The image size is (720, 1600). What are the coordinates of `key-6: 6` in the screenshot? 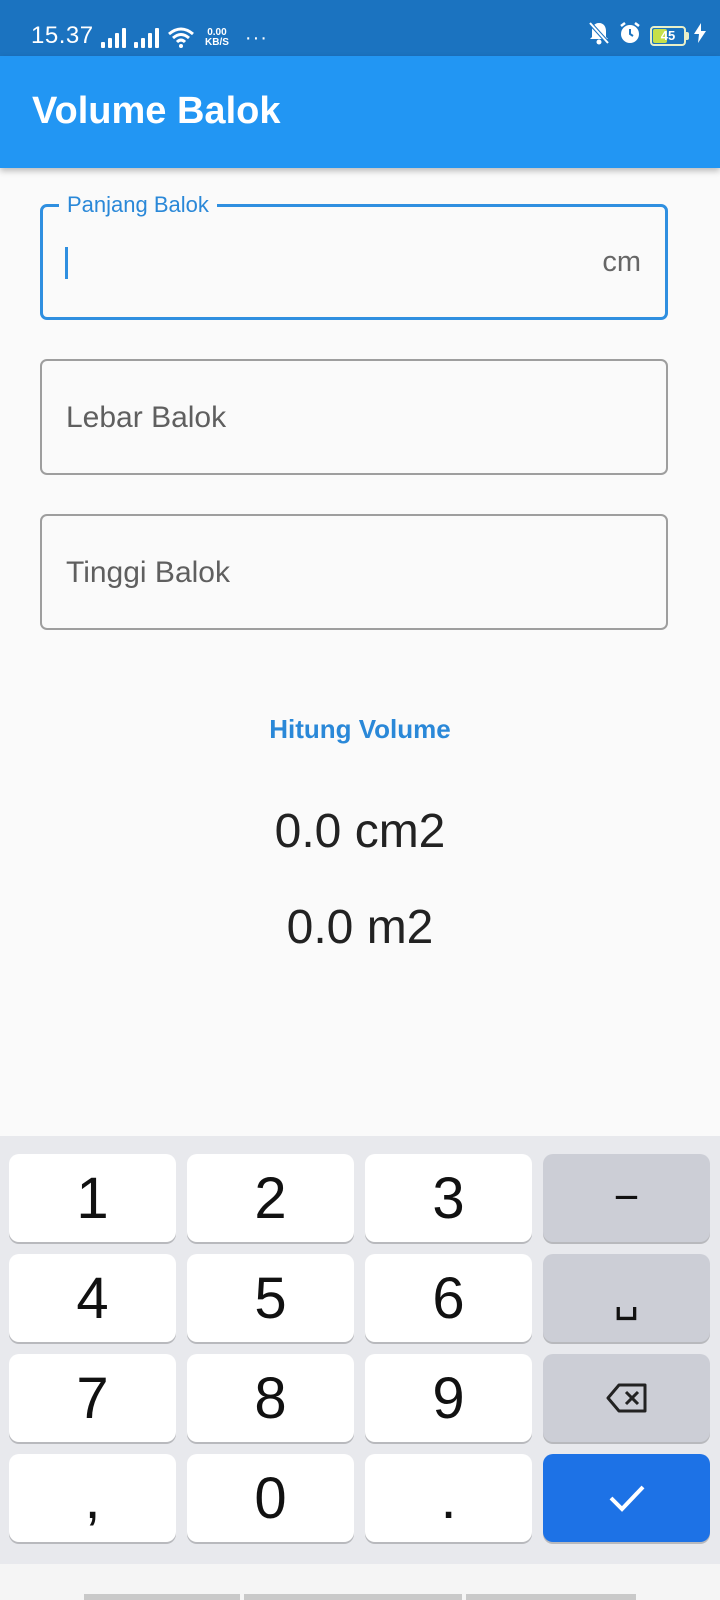 It's located at (448, 1298).